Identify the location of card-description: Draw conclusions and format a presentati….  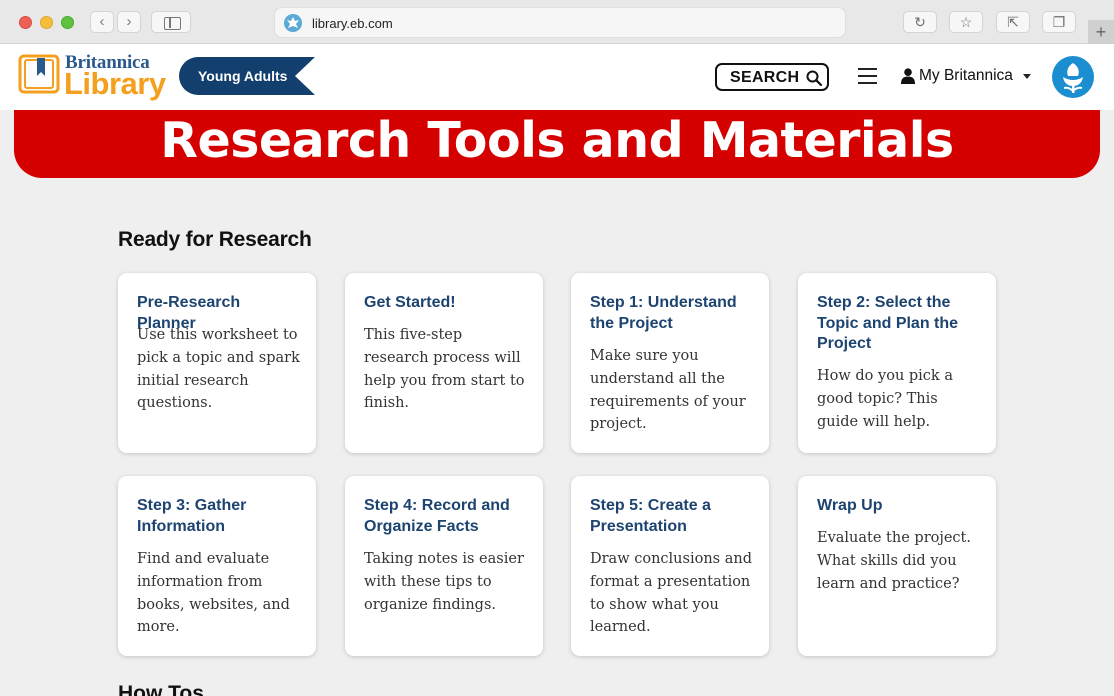
(671, 593).